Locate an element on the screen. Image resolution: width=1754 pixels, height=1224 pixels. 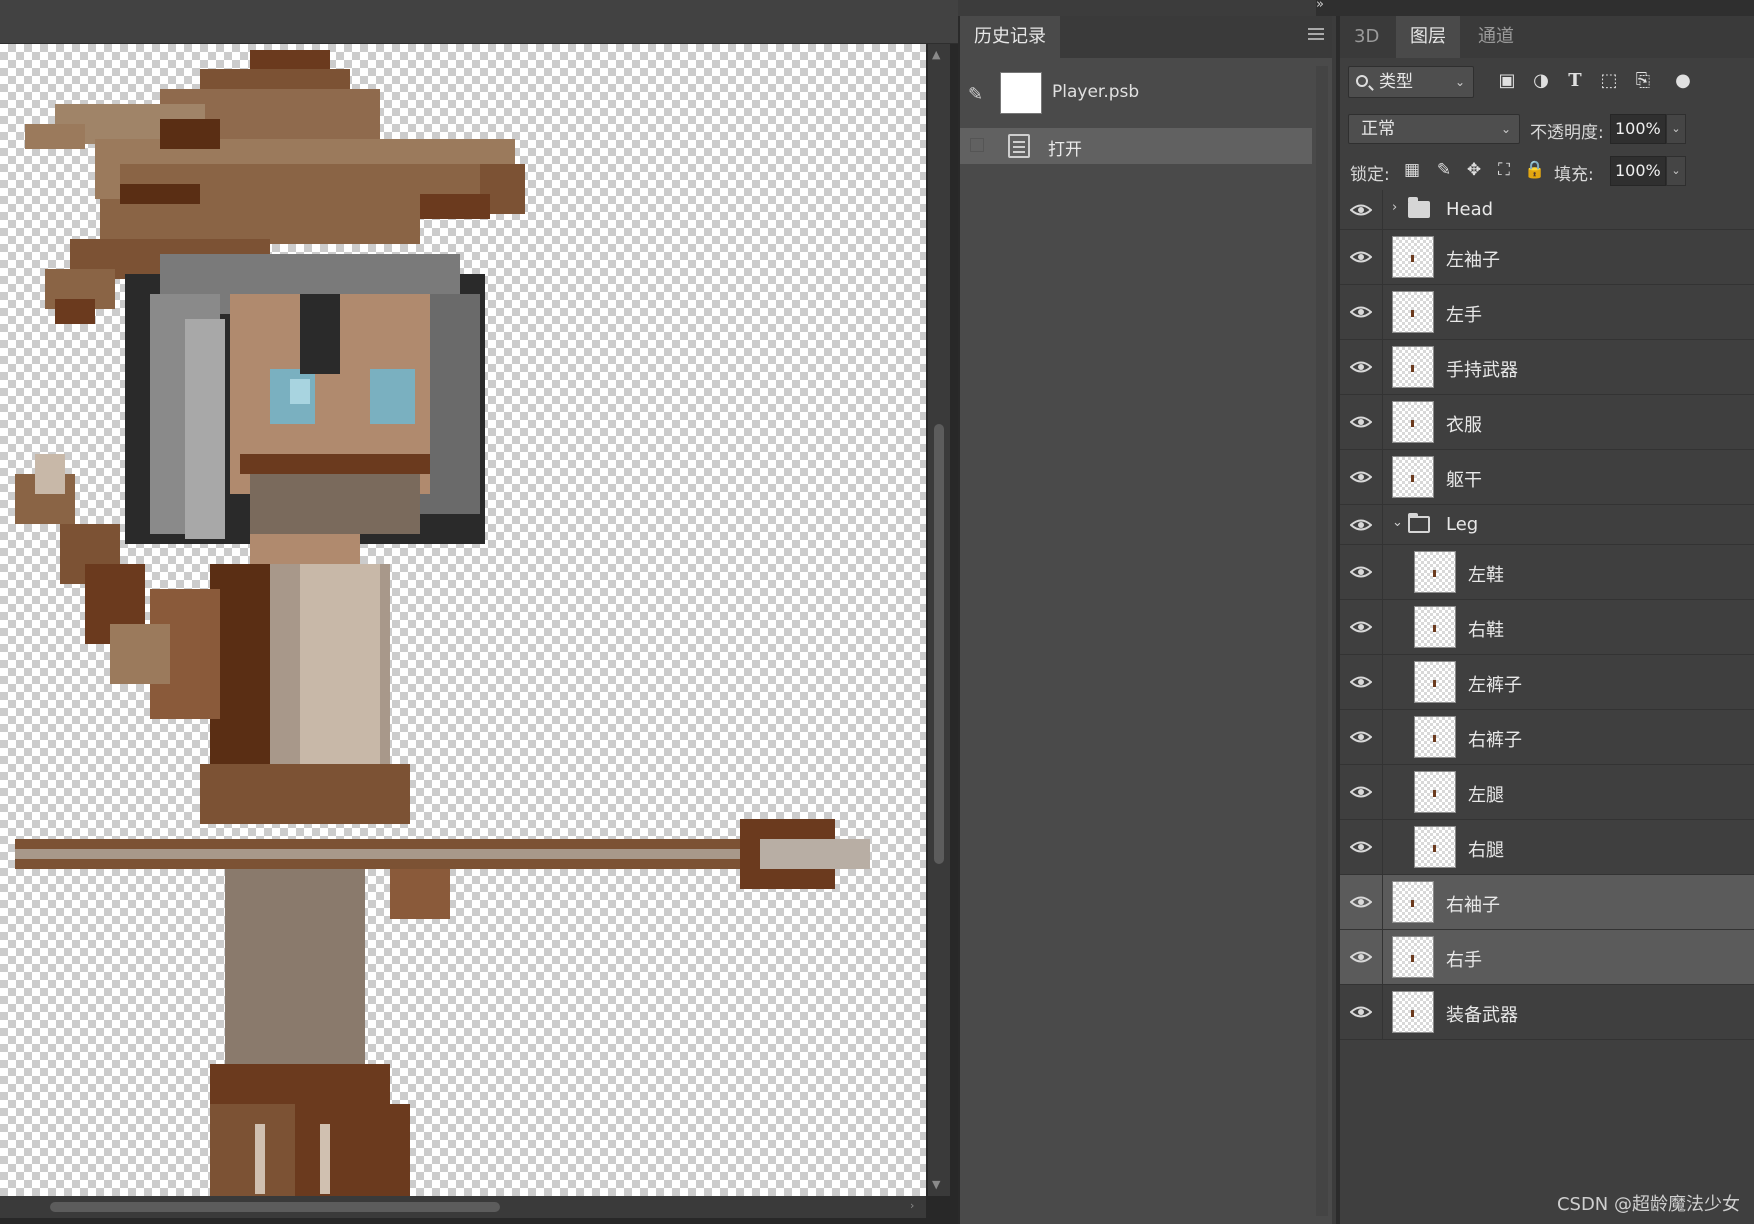
layer-row: 躯干 is located at coordinates (1547, 477).